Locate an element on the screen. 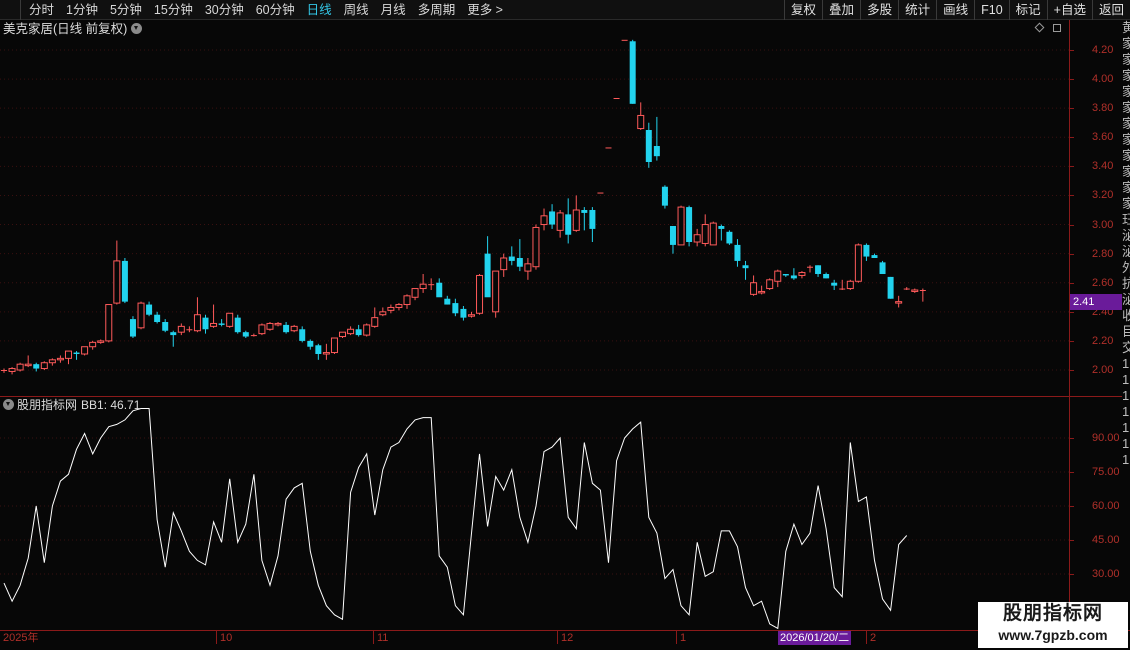 This screenshot has width=1130, height=650. period-tab-3: 15分钟 is located at coordinates (171, 10).